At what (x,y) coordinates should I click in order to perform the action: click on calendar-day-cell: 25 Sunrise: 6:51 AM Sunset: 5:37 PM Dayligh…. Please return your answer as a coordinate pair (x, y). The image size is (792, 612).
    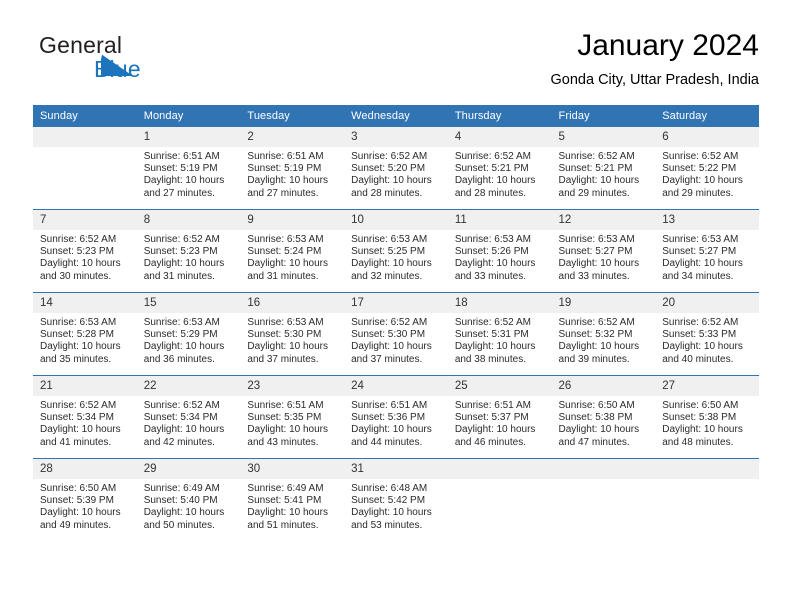
    Looking at the image, I should click on (499, 417).